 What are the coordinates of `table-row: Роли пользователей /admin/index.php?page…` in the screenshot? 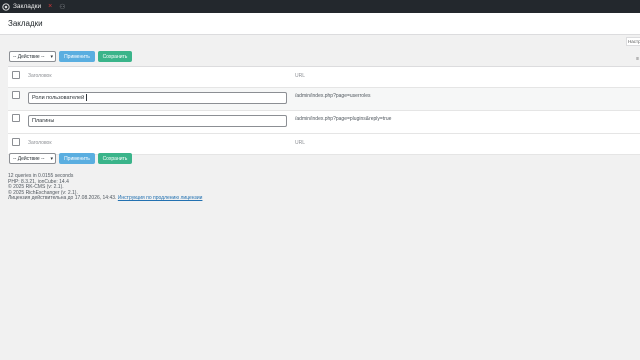 It's located at (324, 99).